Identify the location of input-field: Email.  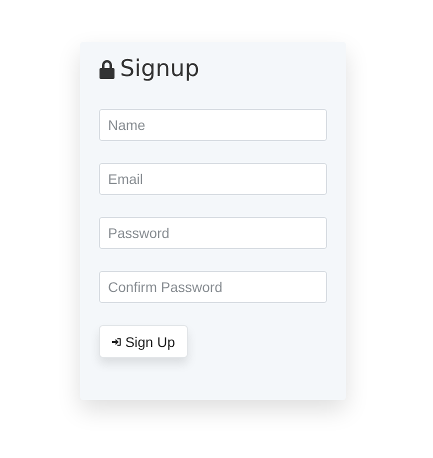
(213, 179).